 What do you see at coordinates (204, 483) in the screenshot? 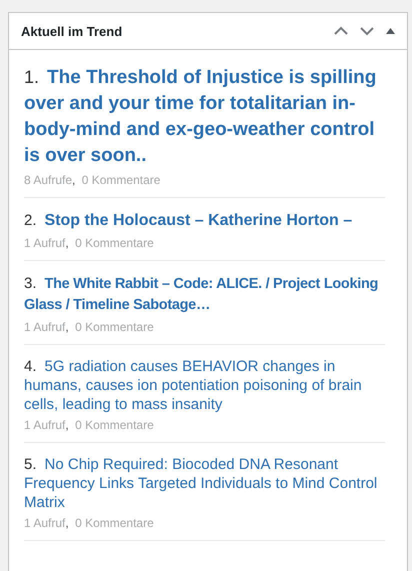
I see `post-link: 5. No Chip Required: Biocoded DNA Resonant Frequency Links Targeted Individuals to Mind Control Matrix` at bounding box center [204, 483].